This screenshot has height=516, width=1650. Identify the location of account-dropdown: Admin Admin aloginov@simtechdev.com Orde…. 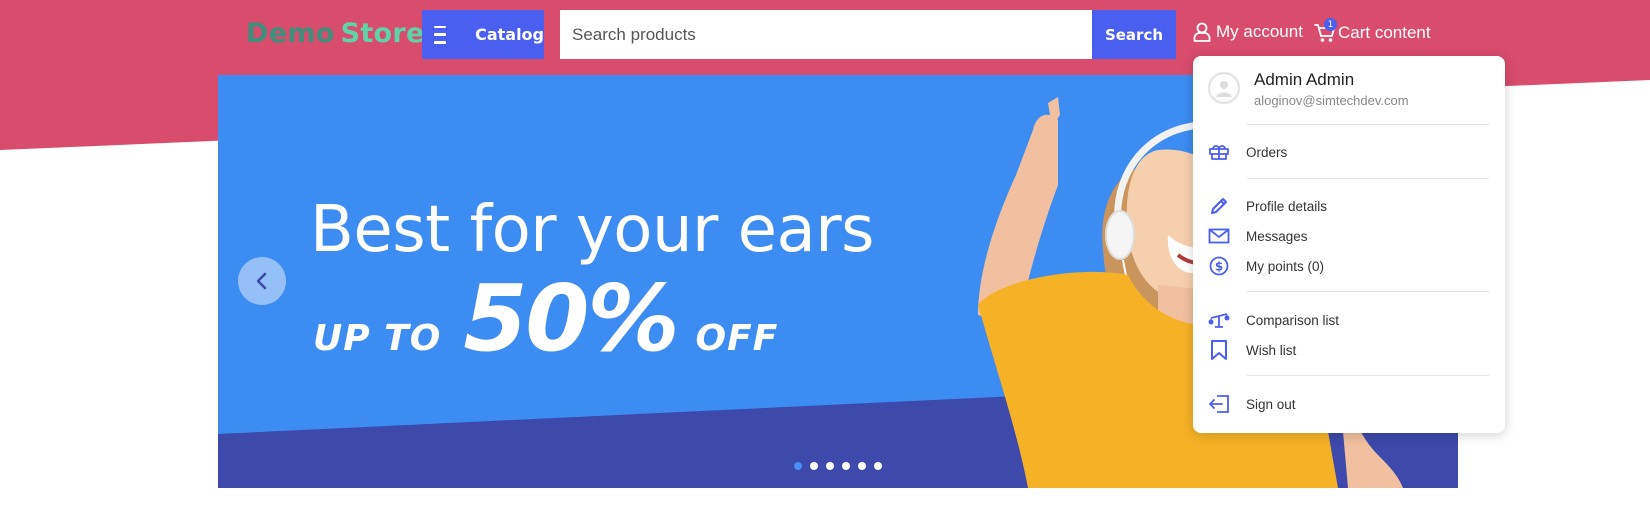
(1349, 244).